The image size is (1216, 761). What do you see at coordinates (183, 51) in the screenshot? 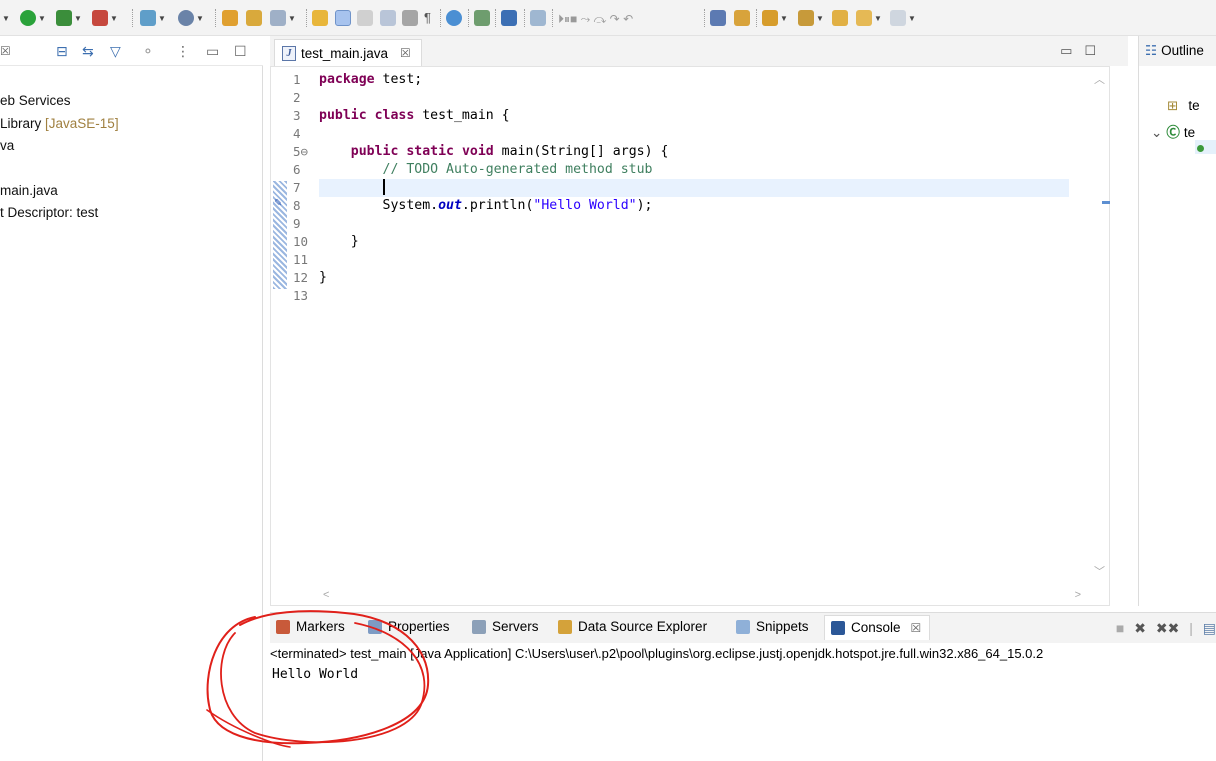
I see `view-menu-icon: ⋮` at bounding box center [183, 51].